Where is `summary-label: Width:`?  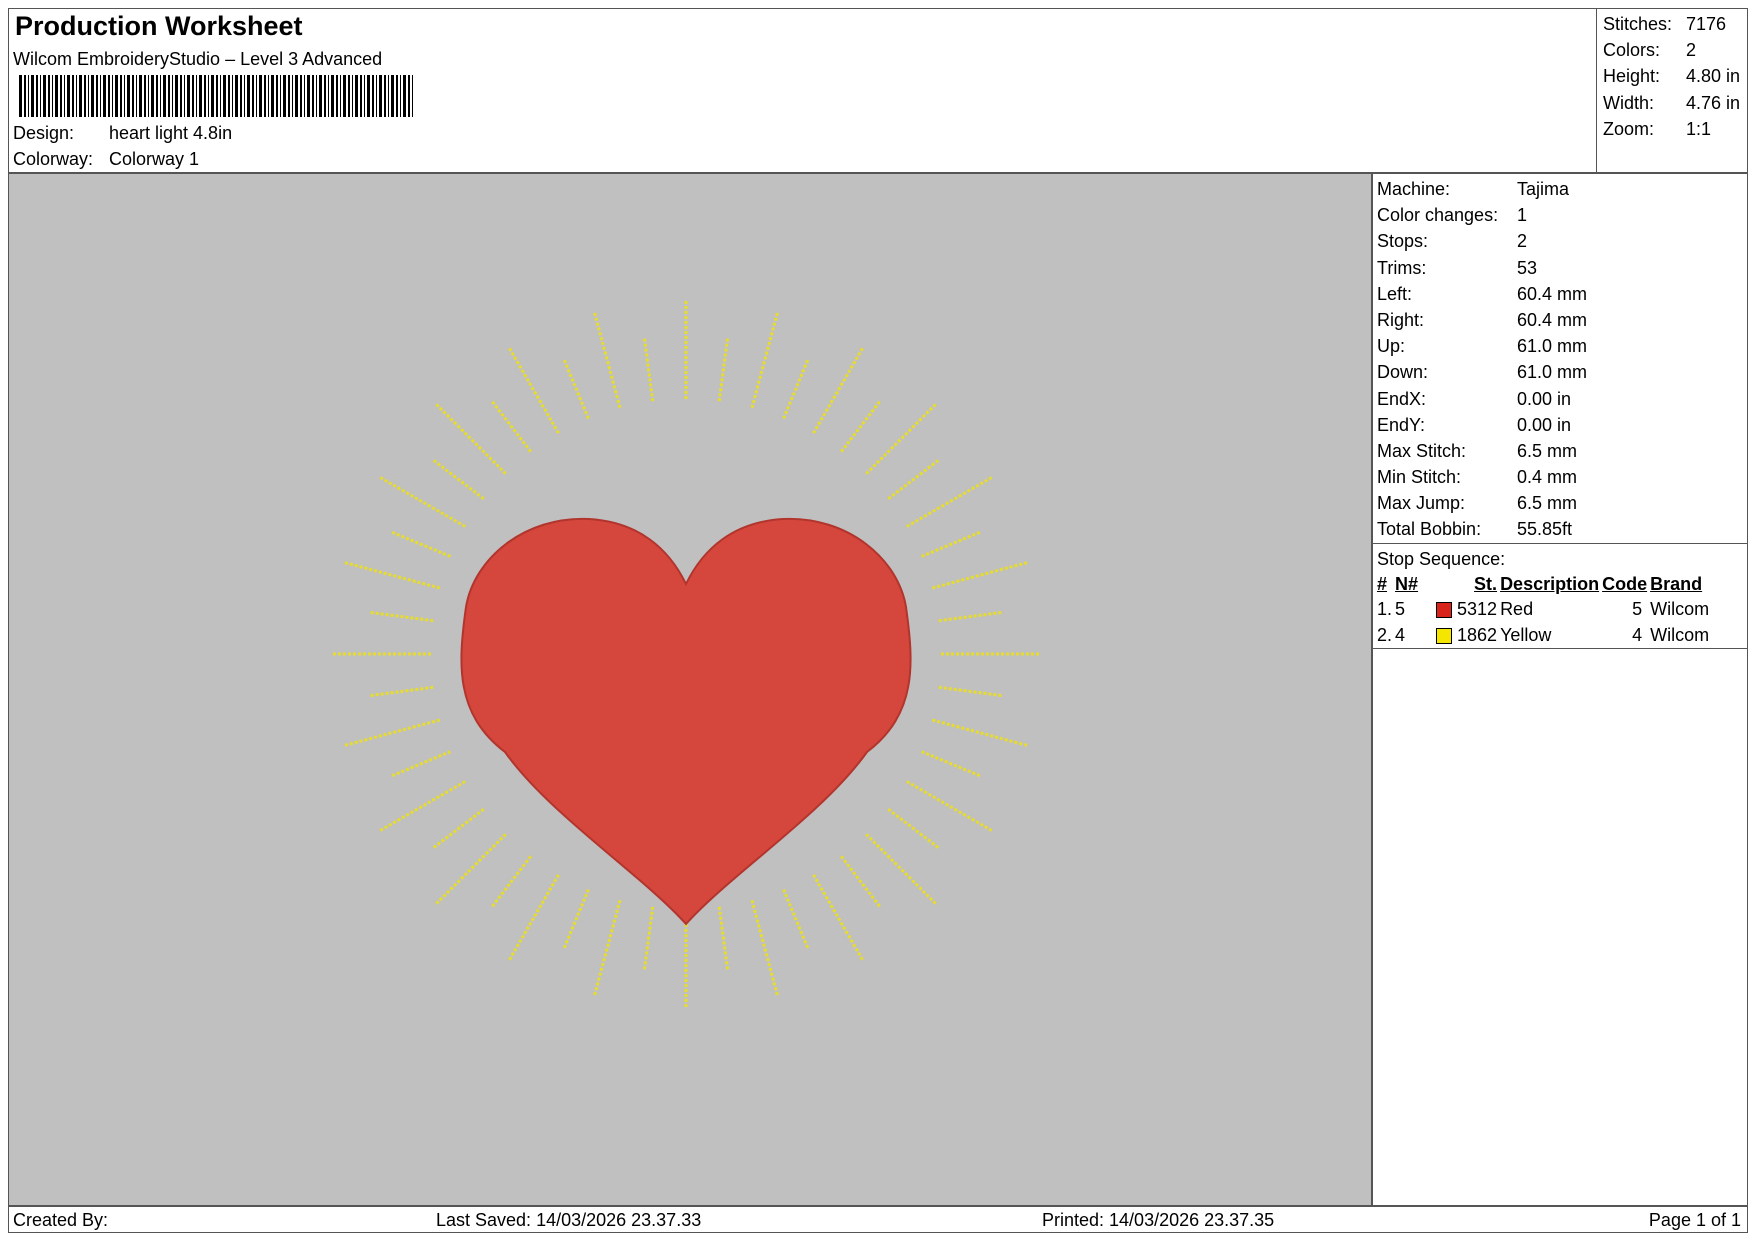
summary-label: Width: is located at coordinates (1629, 102).